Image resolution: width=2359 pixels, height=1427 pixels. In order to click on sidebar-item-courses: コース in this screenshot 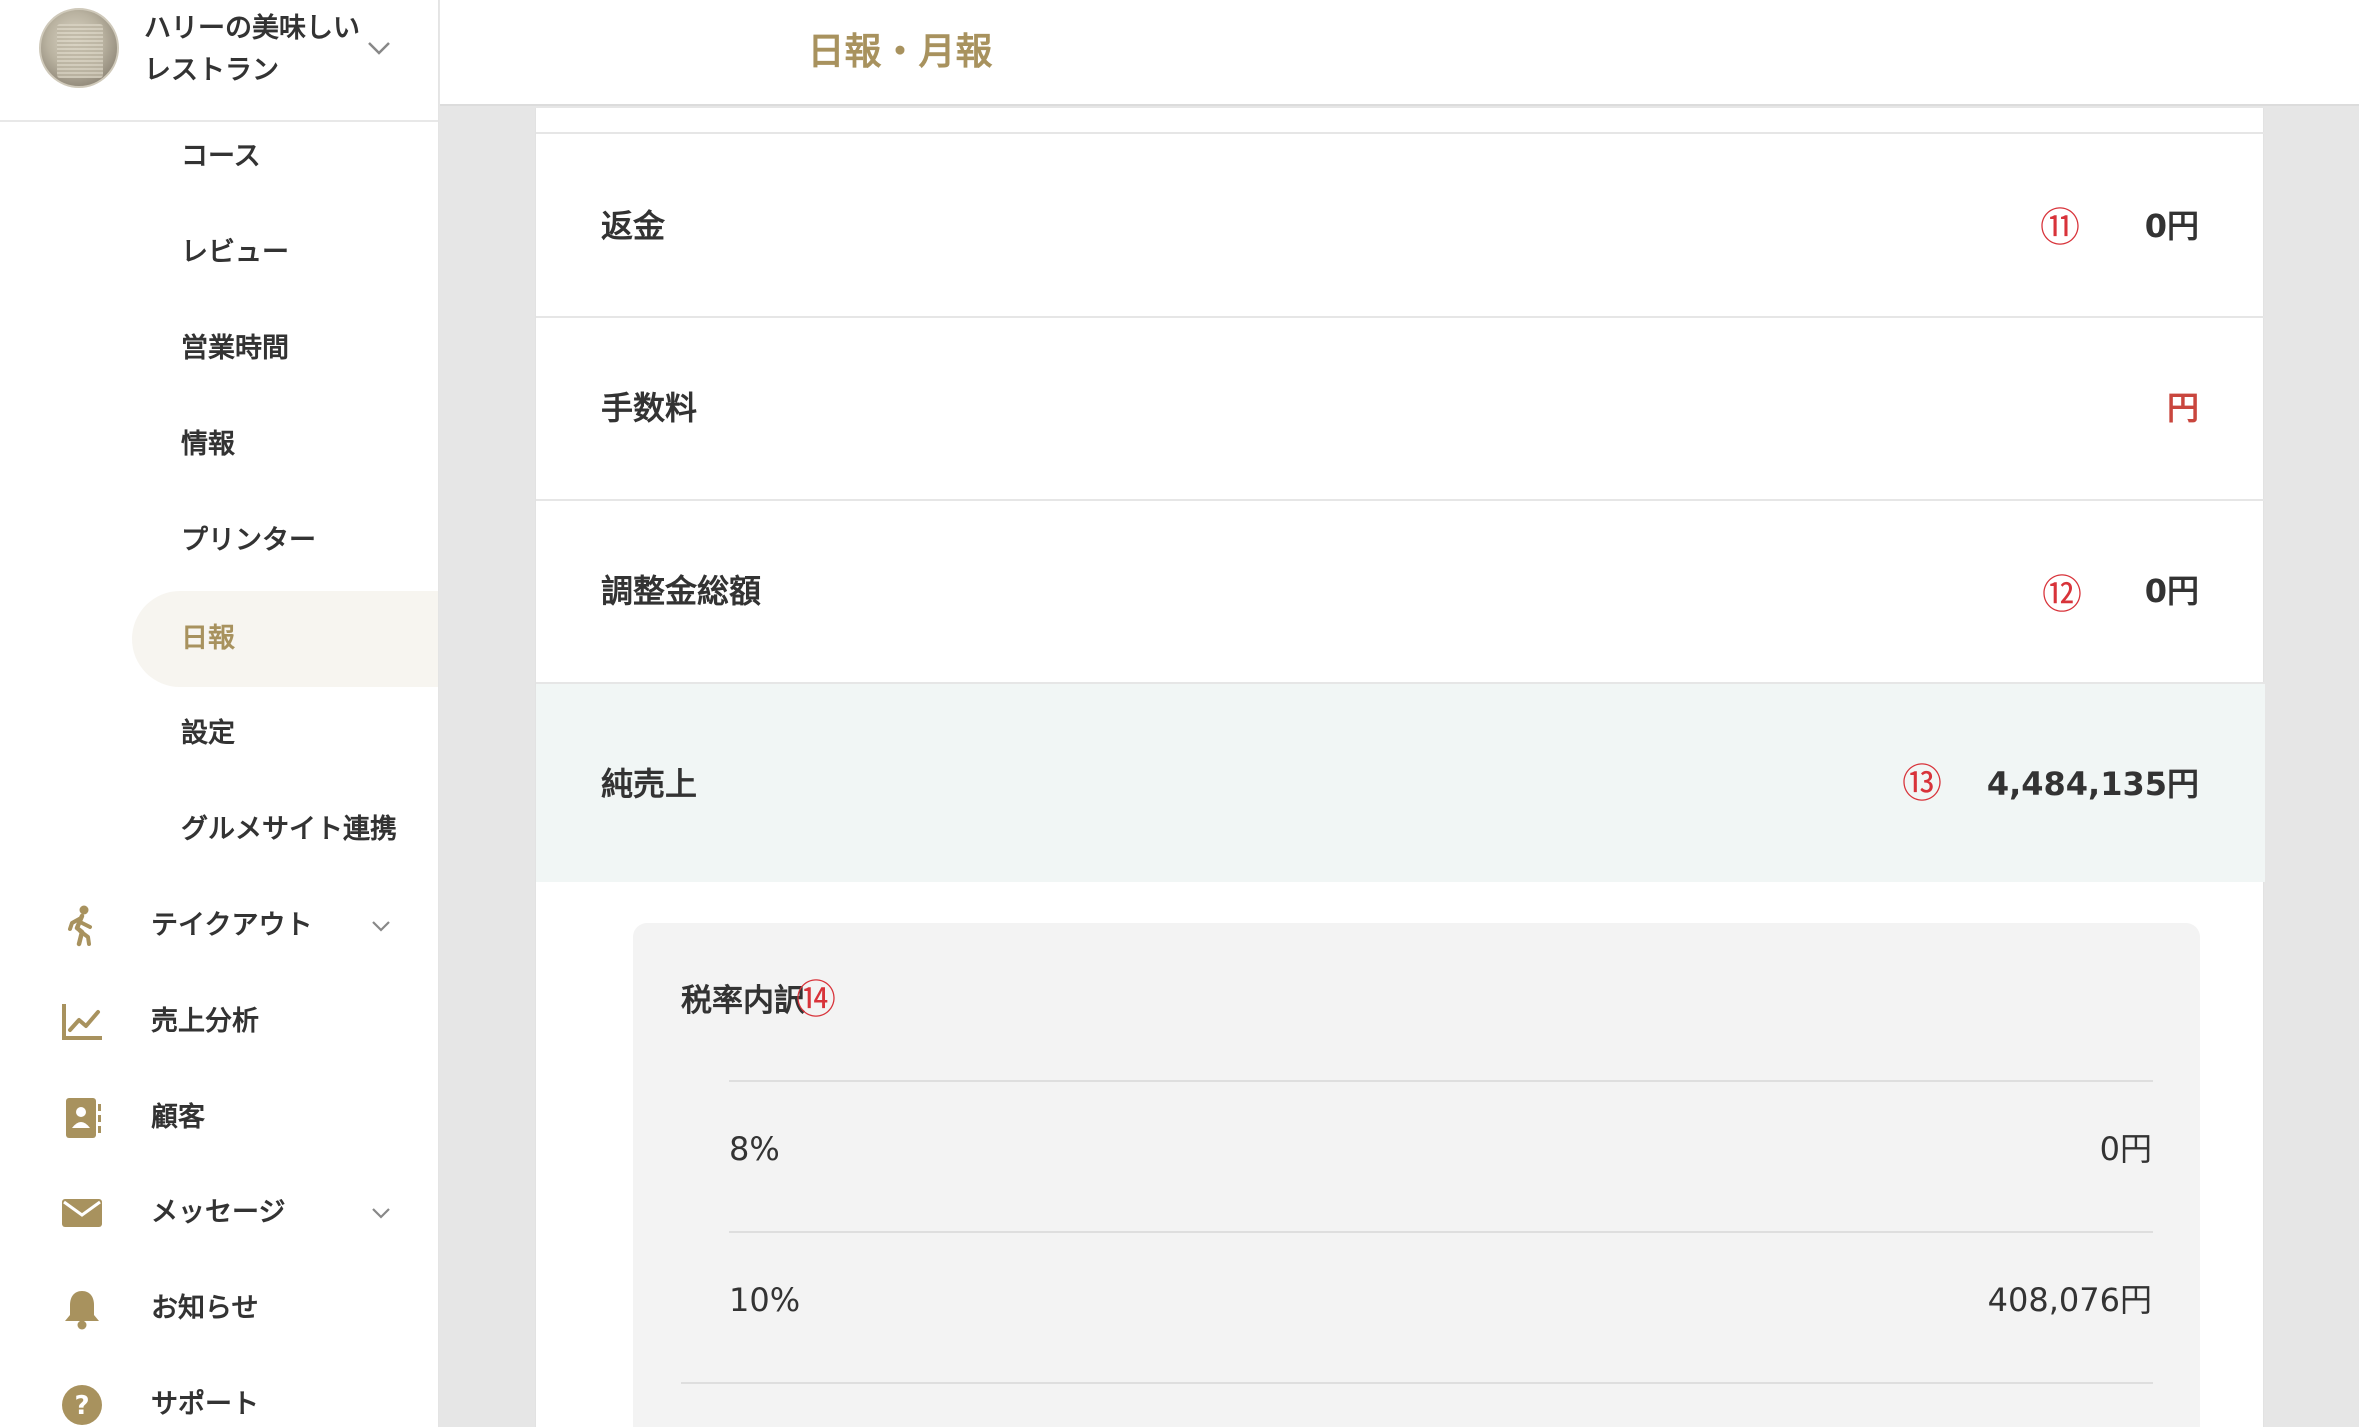, I will do `click(221, 157)`.